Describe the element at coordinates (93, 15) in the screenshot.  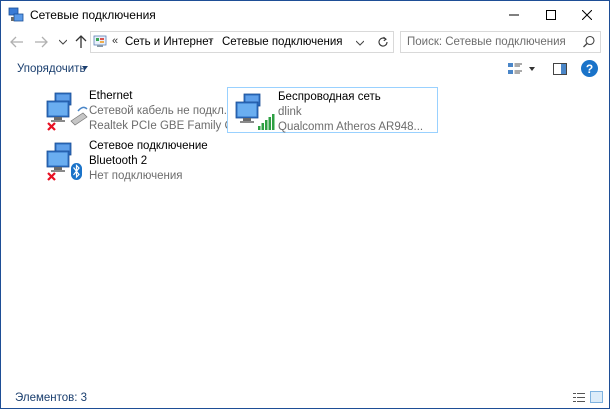
I see `window-title: Сетевые подключения` at that location.